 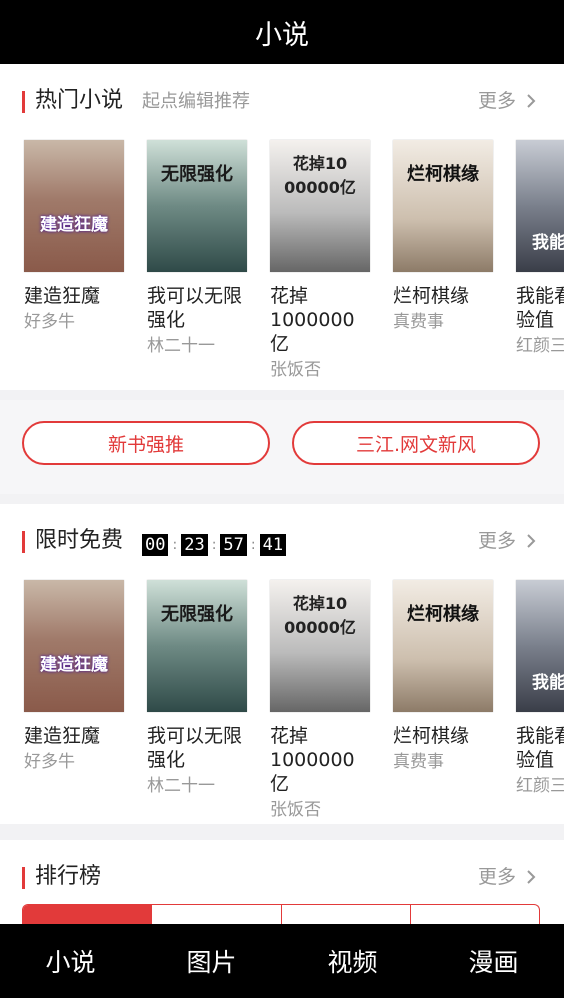 I want to click on timer-seconds: 57, so click(x=233, y=545).